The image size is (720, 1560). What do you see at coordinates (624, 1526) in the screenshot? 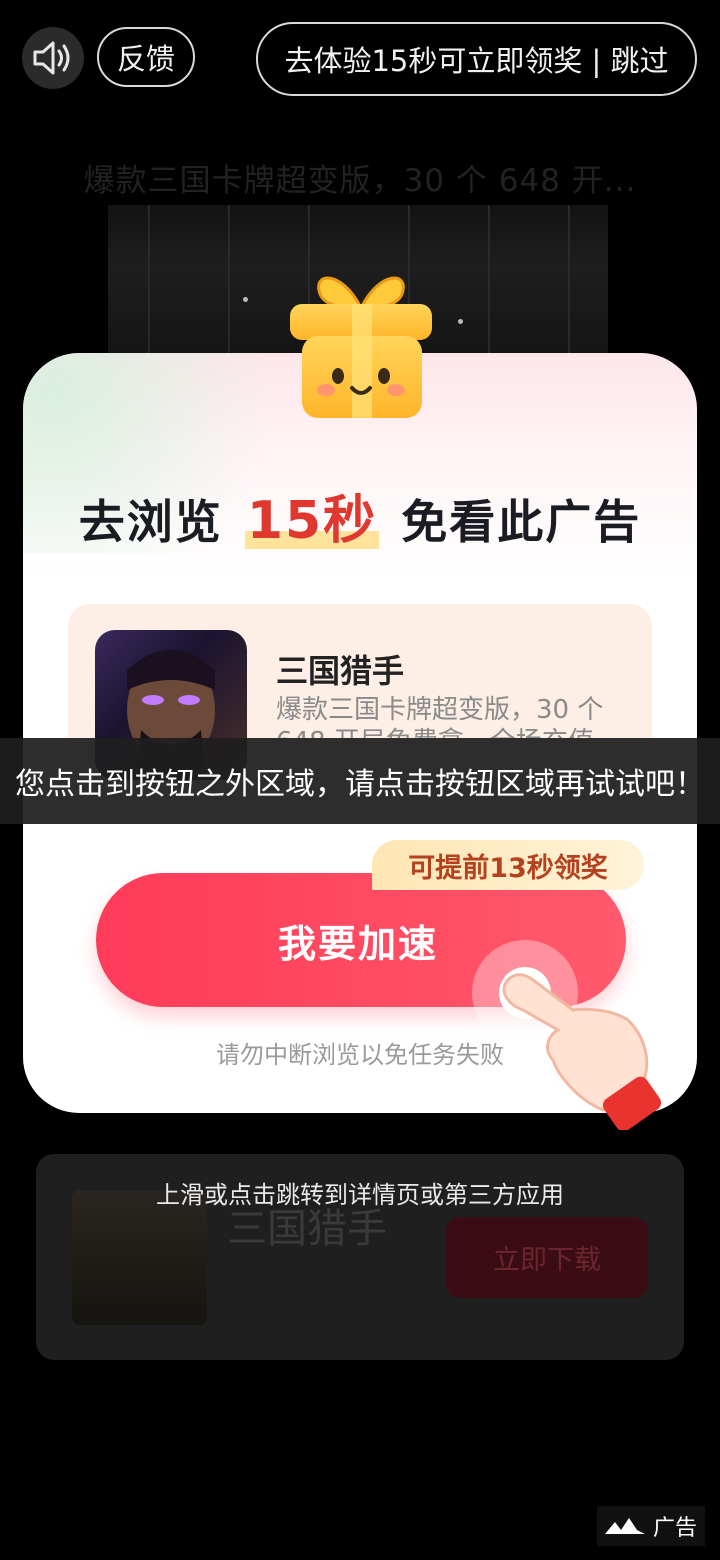
I see `ad-network-logo-icon` at bounding box center [624, 1526].